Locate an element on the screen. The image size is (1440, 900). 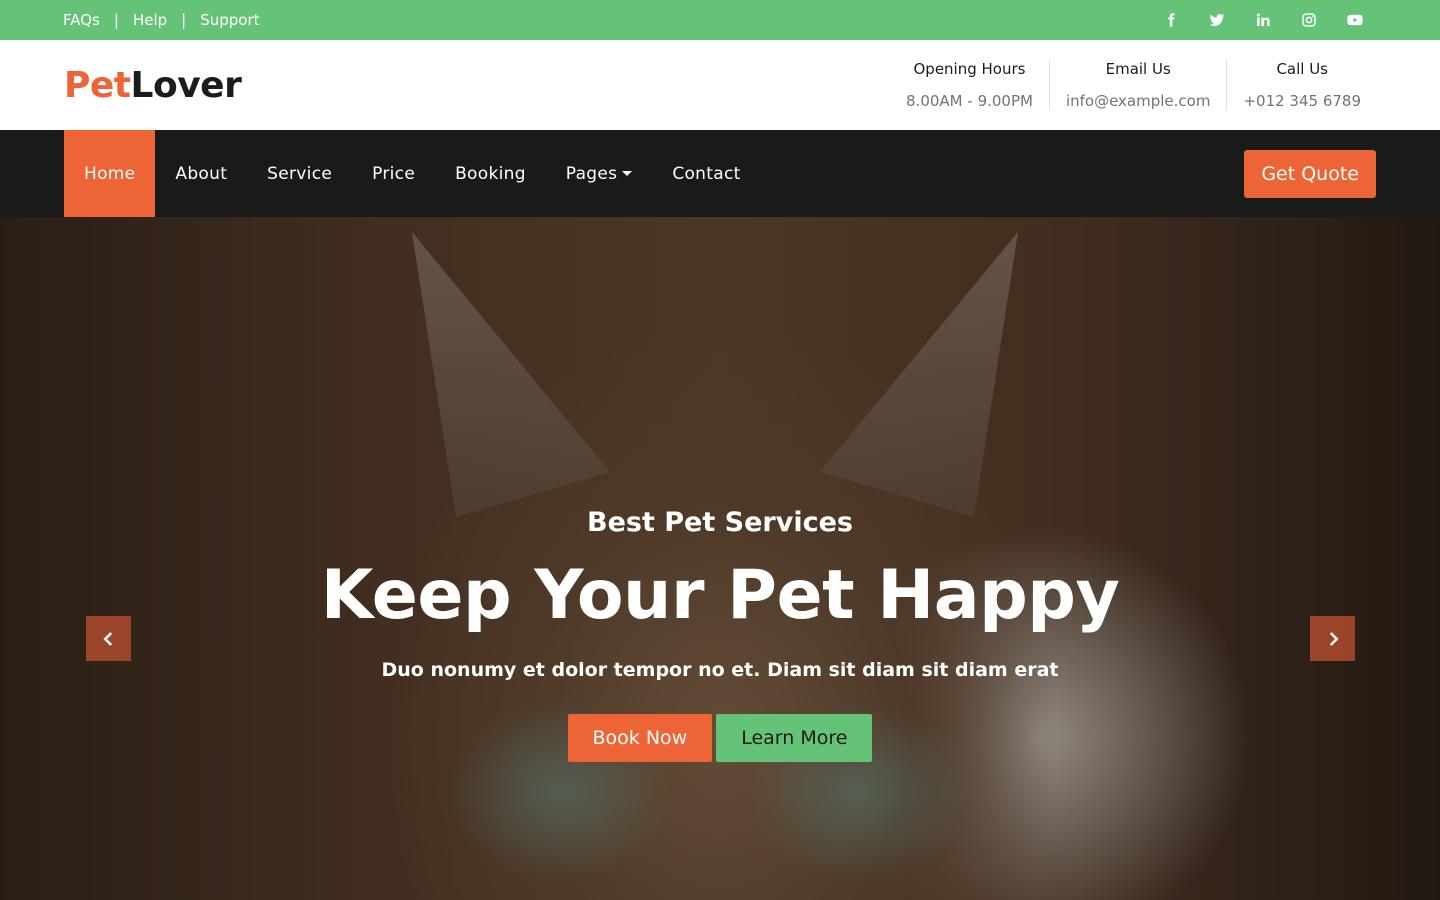
instagram-icon is located at coordinates (1309, 20).